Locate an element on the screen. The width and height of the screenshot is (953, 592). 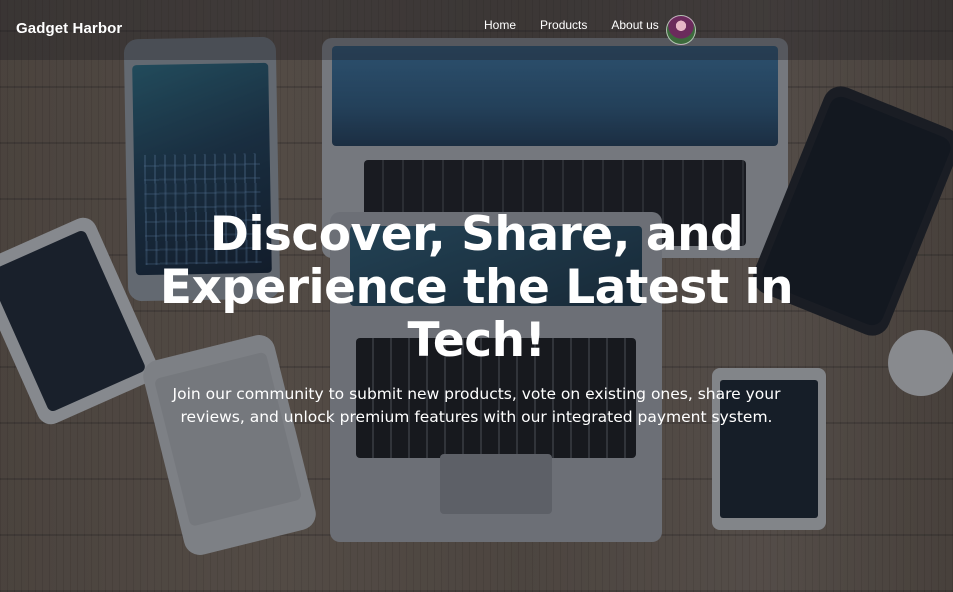
nav-links: Home Products About us is located at coordinates (571, 25).